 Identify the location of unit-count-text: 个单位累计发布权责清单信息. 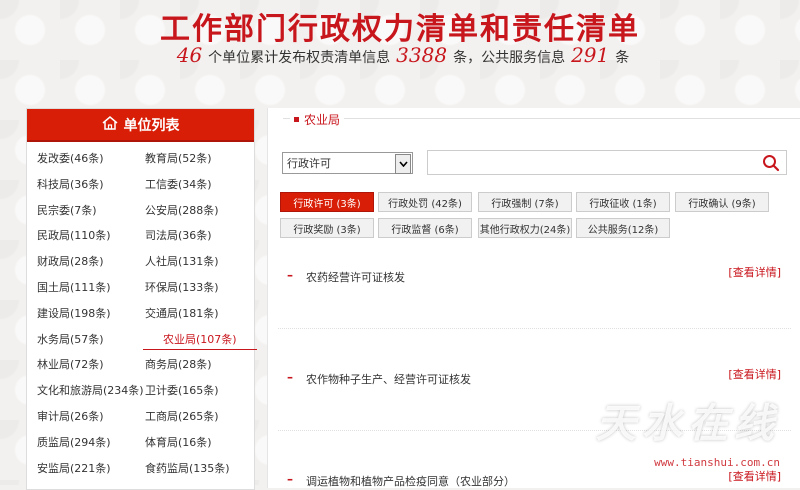
(299, 58).